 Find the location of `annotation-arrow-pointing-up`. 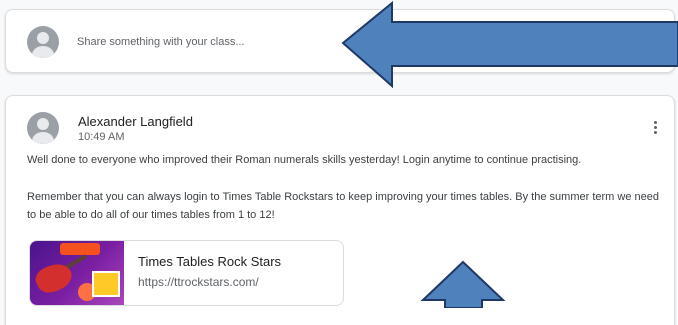

annotation-arrow-pointing-up is located at coordinates (463, 284).